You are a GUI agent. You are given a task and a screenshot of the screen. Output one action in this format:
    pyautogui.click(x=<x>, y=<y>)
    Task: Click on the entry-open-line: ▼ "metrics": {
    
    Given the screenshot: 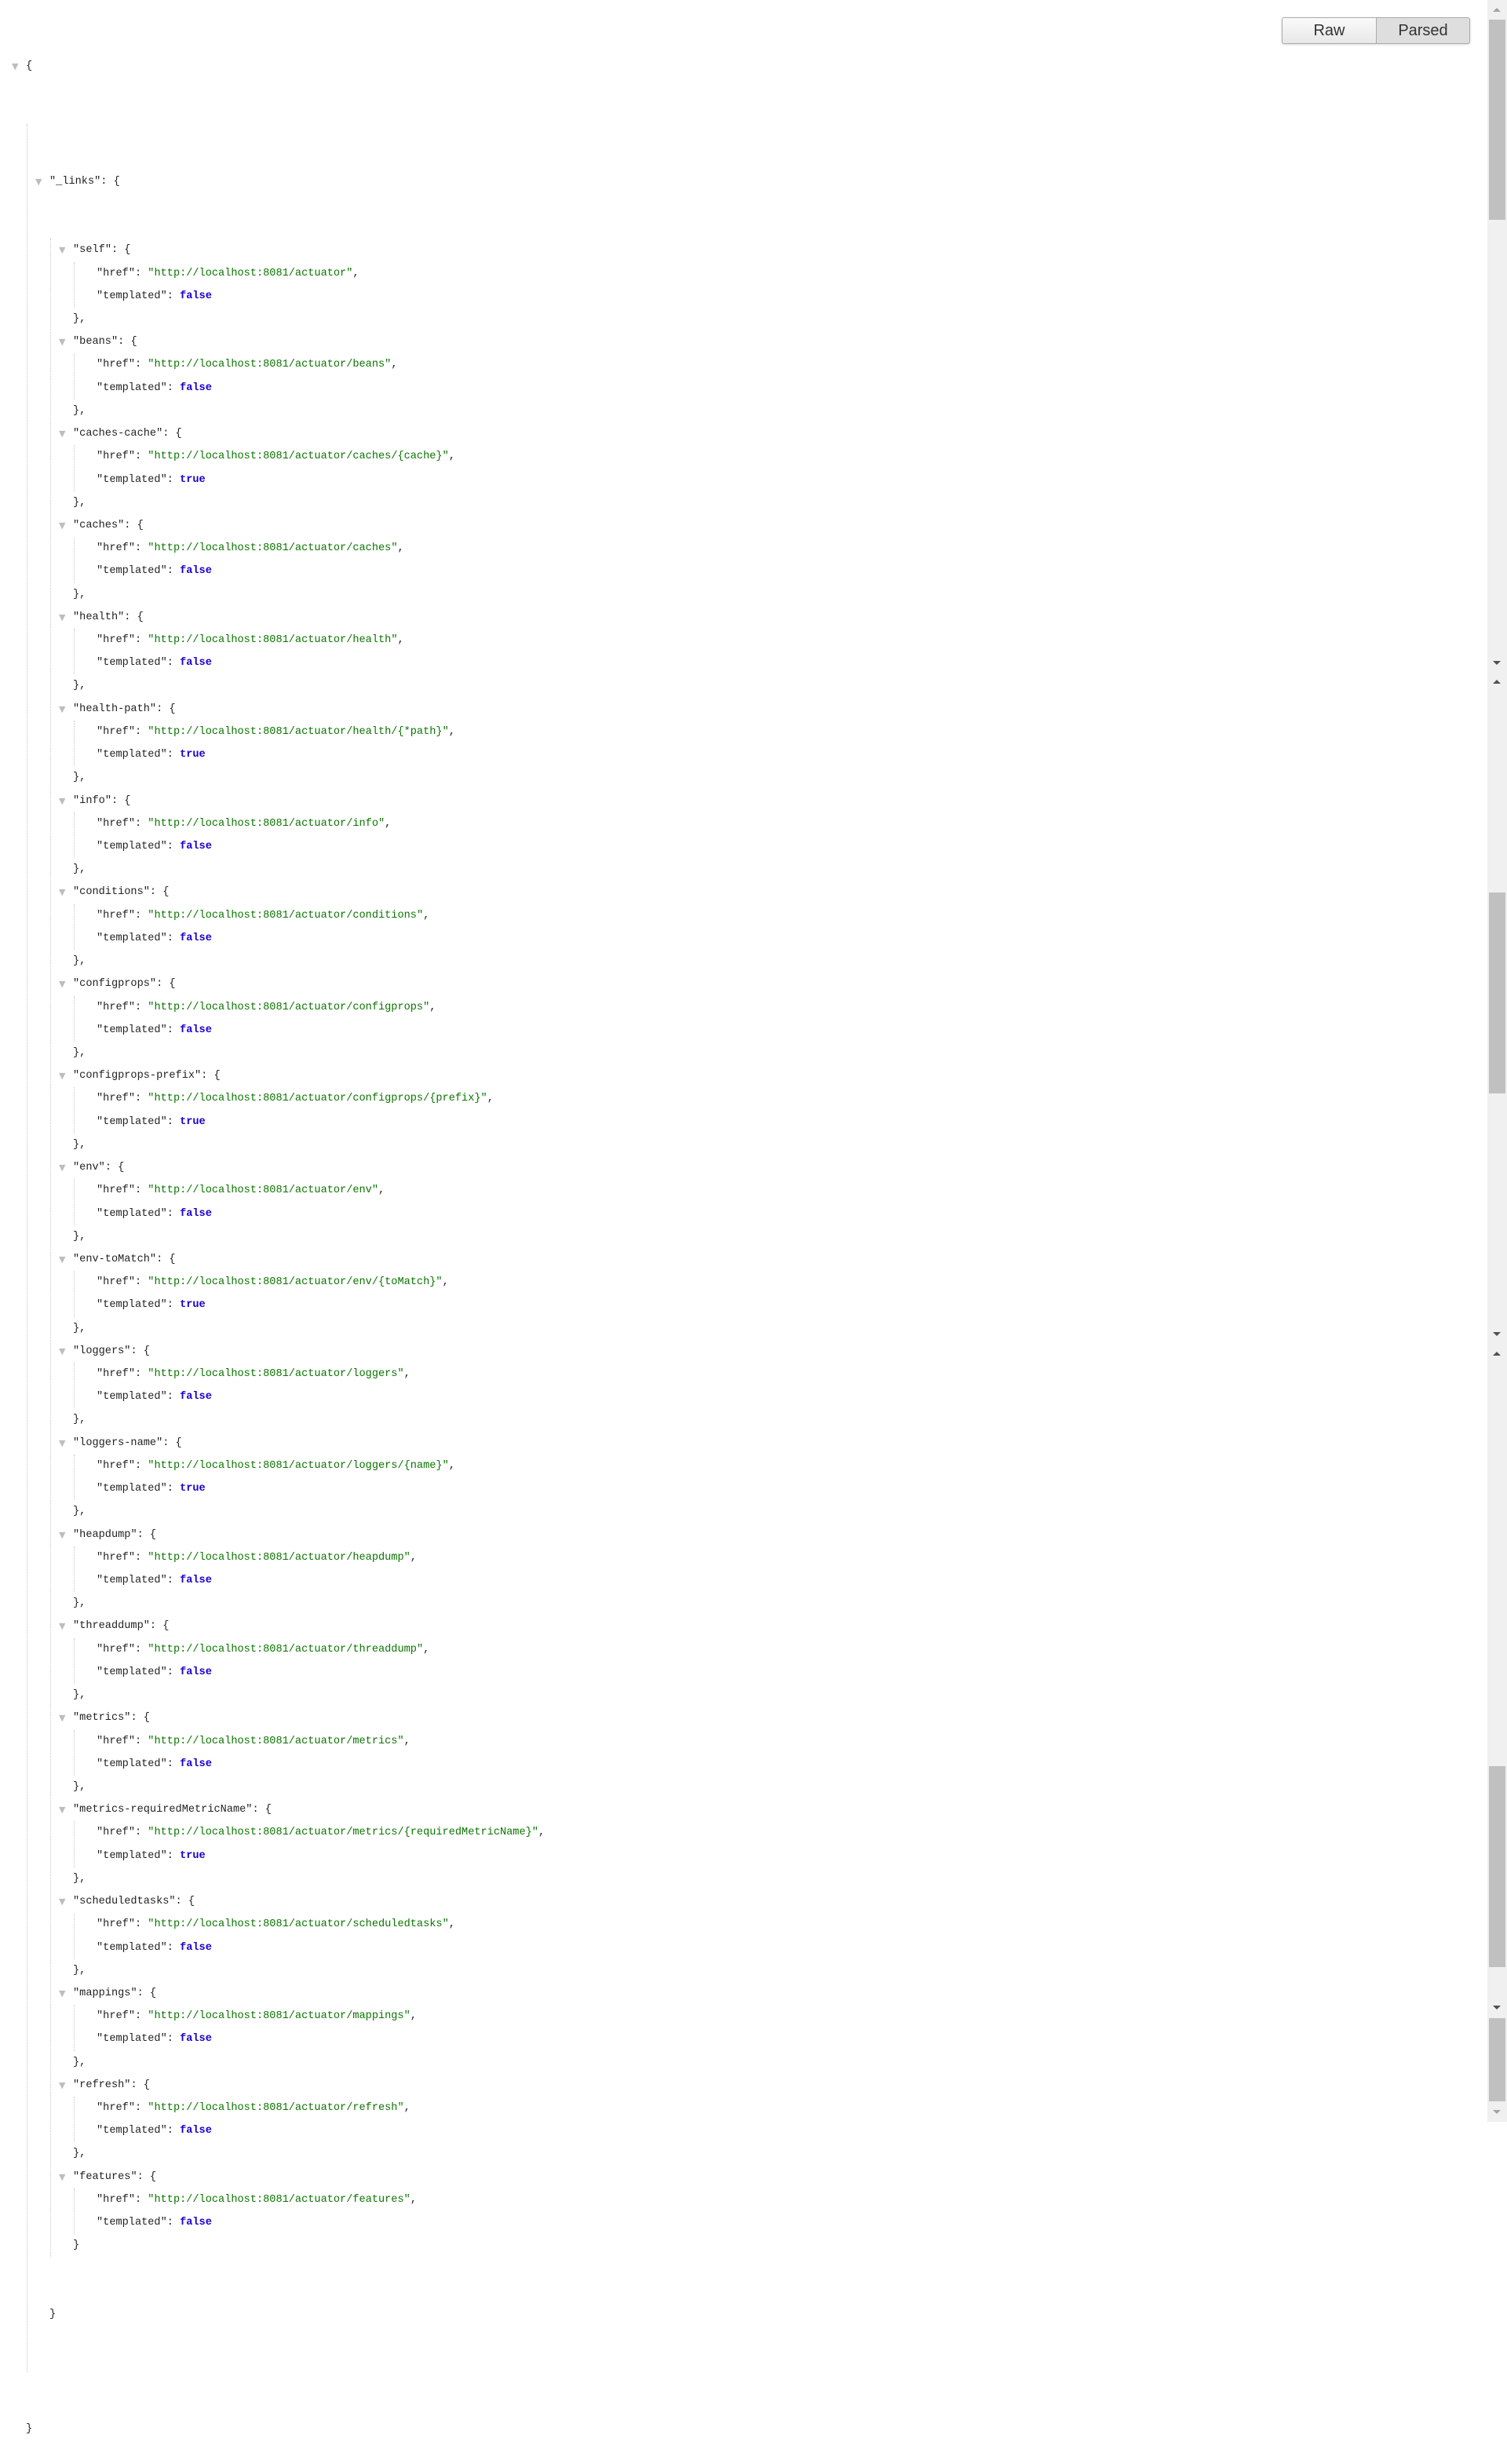 What is the action you would take?
    pyautogui.click(x=302, y=1718)
    